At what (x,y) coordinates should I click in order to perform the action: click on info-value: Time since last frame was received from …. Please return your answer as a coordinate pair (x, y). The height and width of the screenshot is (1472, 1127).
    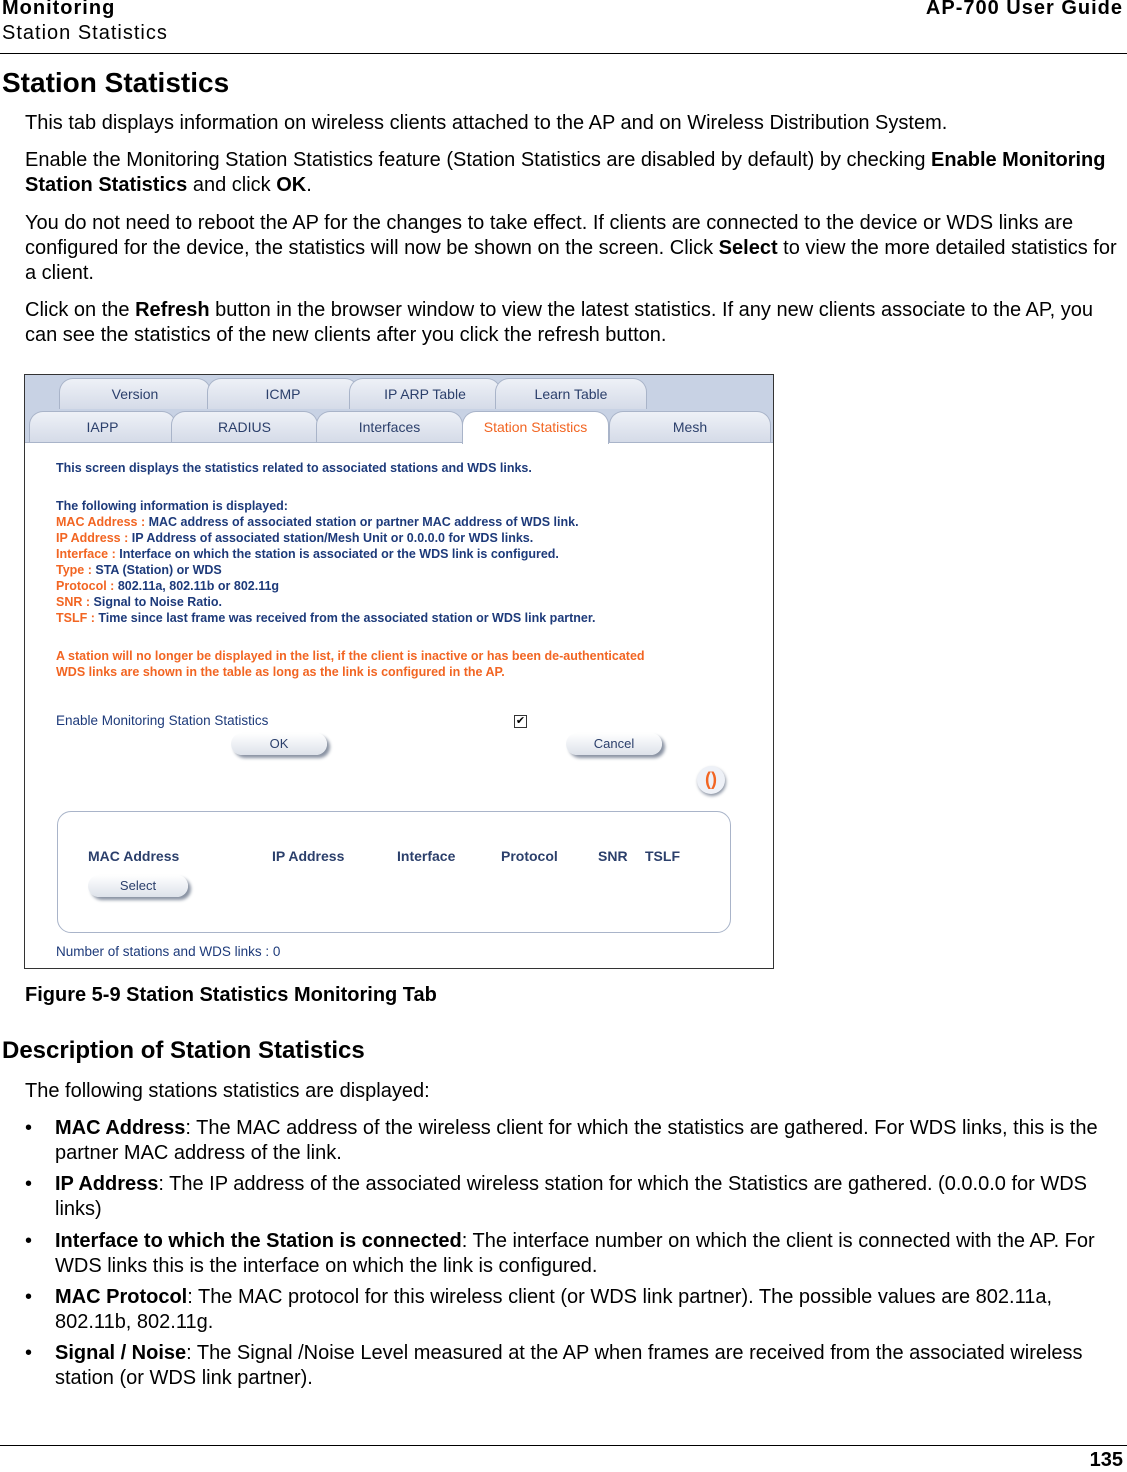
    Looking at the image, I should click on (345, 618).